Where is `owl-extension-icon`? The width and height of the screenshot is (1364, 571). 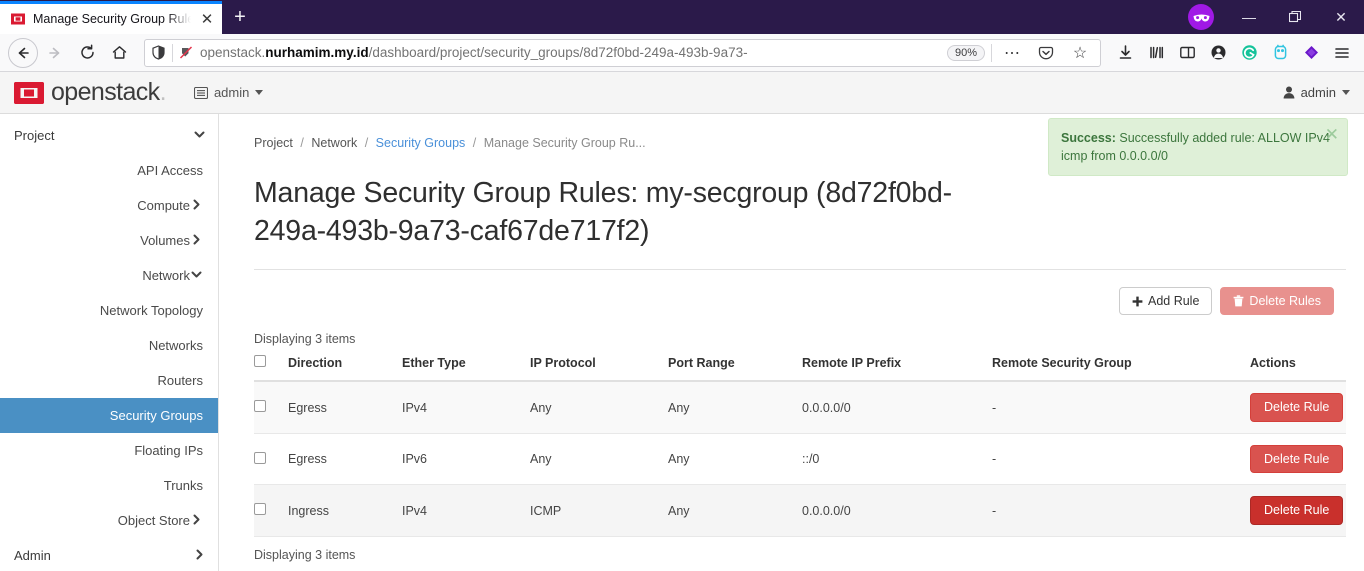
owl-extension-icon is located at coordinates (1280, 53).